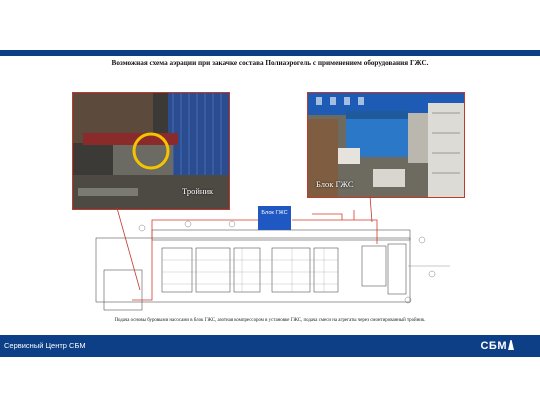  What do you see at coordinates (511, 345) in the screenshot?
I see `logo-mark-icon` at bounding box center [511, 345].